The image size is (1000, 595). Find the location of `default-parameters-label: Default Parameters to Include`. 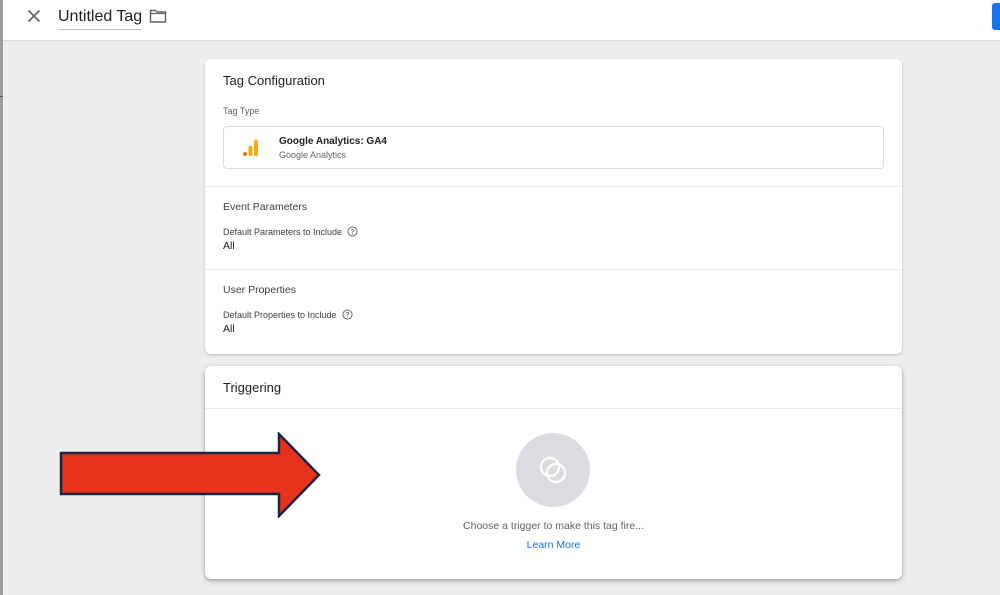

default-parameters-label: Default Parameters to Include is located at coordinates (290, 231).